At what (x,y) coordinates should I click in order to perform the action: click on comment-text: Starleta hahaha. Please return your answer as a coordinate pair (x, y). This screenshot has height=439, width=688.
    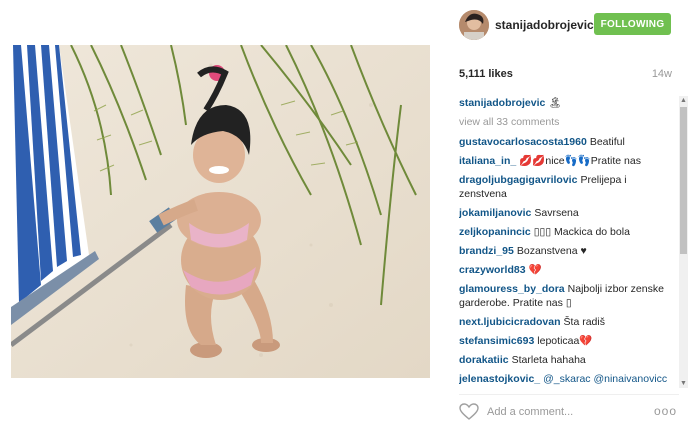
    Looking at the image, I should click on (548, 360).